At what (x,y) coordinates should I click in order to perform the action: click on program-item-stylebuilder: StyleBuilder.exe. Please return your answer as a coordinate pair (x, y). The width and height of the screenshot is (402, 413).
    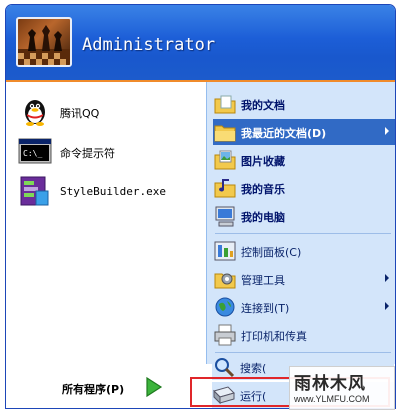
    Looking at the image, I should click on (111, 192).